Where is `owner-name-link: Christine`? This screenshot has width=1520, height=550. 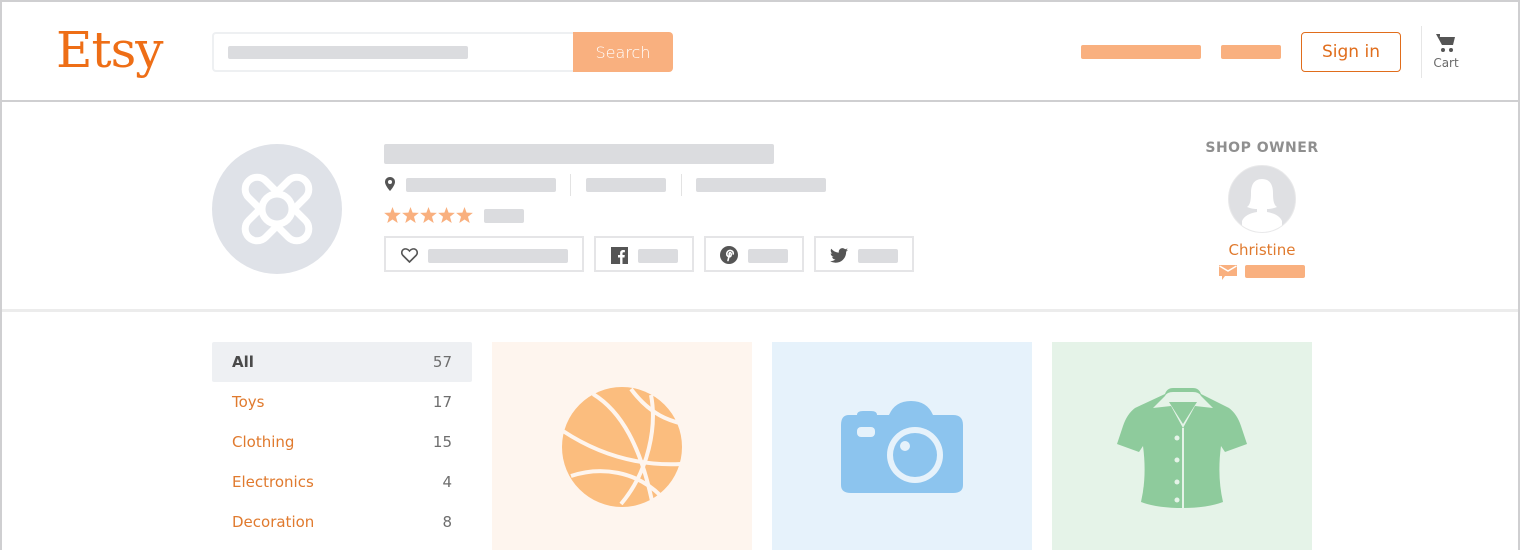 owner-name-link: Christine is located at coordinates (1262, 250).